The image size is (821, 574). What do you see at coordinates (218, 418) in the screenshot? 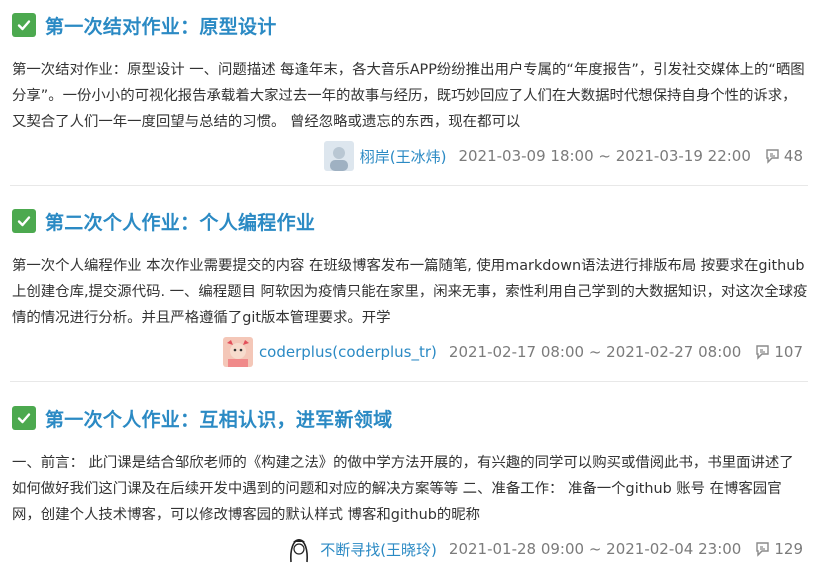
I see `item-title-link: 第一次个人作业：互相认识，进军新领域` at bounding box center [218, 418].